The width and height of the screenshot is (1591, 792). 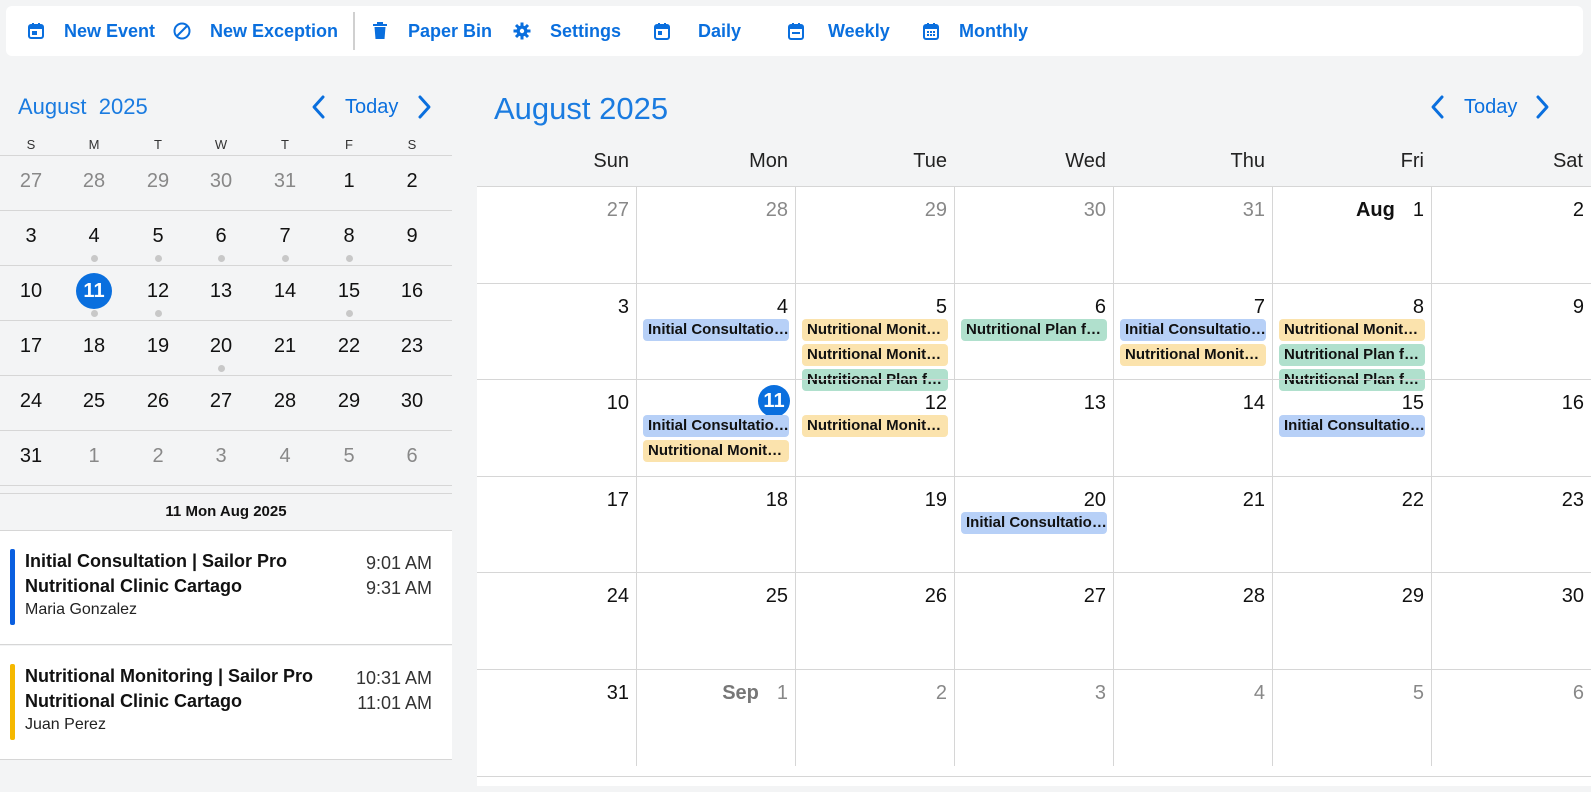 I want to click on month-day-cell: 21, so click(x=1192, y=524).